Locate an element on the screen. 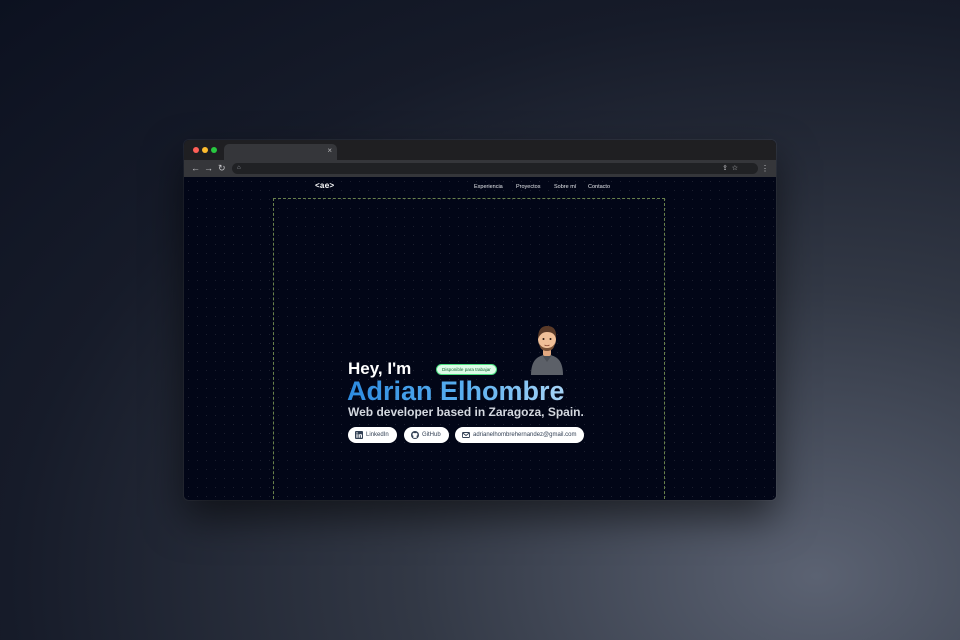 This screenshot has width=960, height=640. hero-name: Adrian Elhombre is located at coordinates (456, 391).